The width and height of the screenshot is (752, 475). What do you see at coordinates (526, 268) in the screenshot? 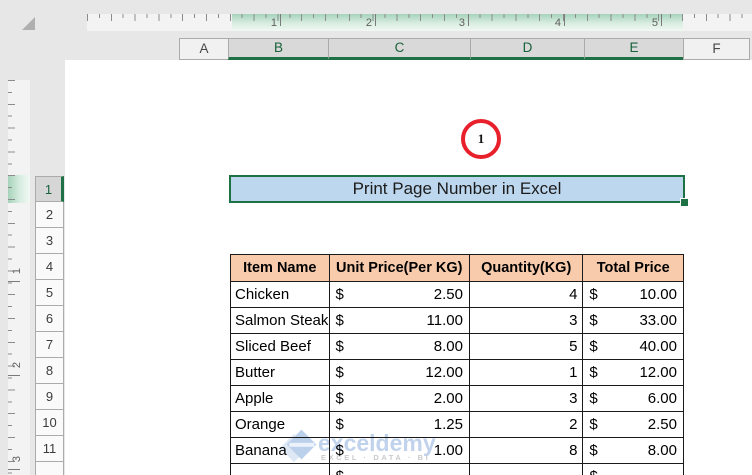
I see `header-quantity: Quantity(KG)` at bounding box center [526, 268].